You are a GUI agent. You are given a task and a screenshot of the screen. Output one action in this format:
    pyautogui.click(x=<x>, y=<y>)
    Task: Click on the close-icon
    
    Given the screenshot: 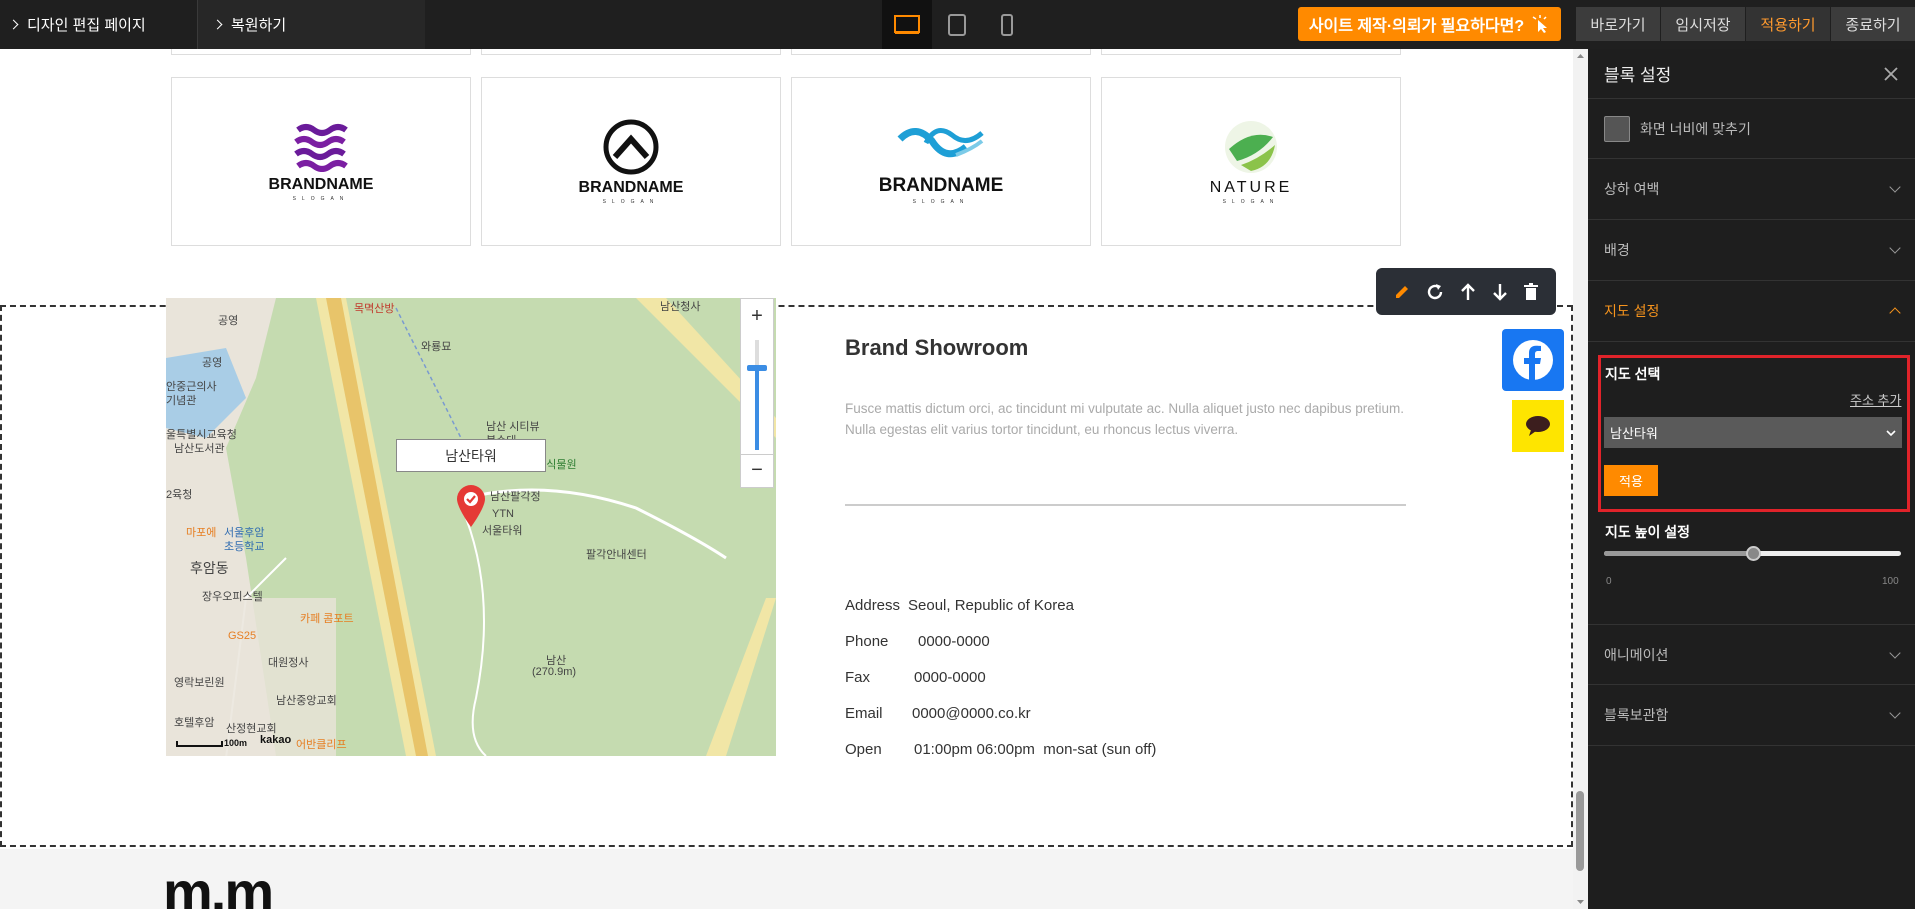 What is the action you would take?
    pyautogui.click(x=1891, y=74)
    